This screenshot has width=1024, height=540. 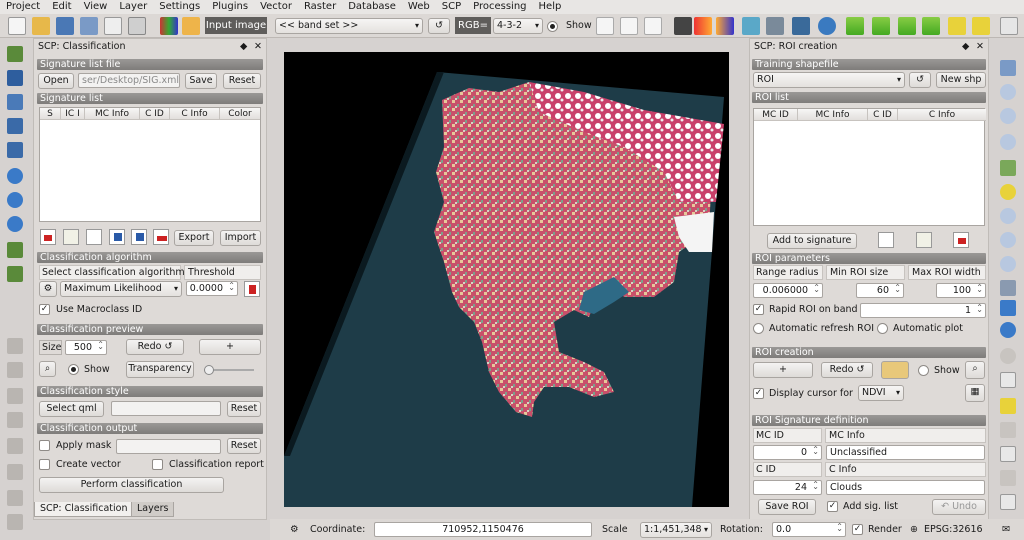 I want to click on new-shp-button: New shp, so click(x=961, y=80).